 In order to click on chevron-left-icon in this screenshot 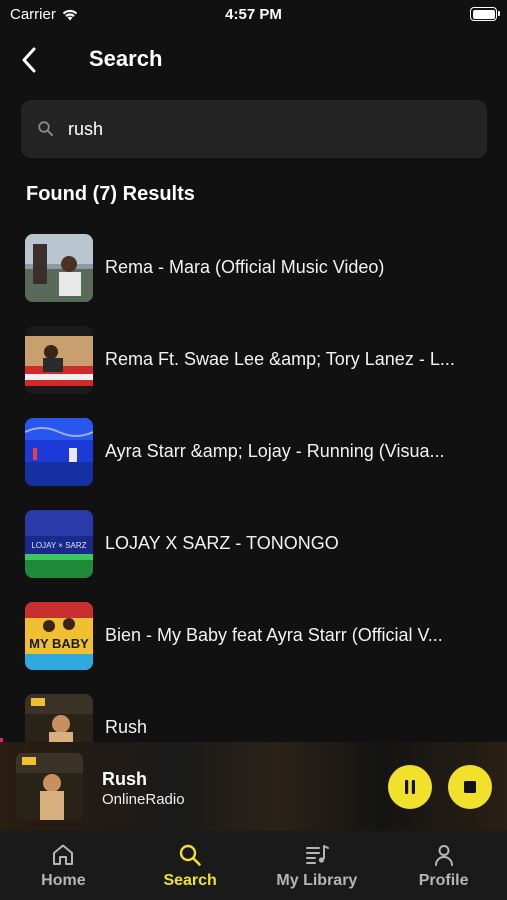, I will do `click(29, 60)`.